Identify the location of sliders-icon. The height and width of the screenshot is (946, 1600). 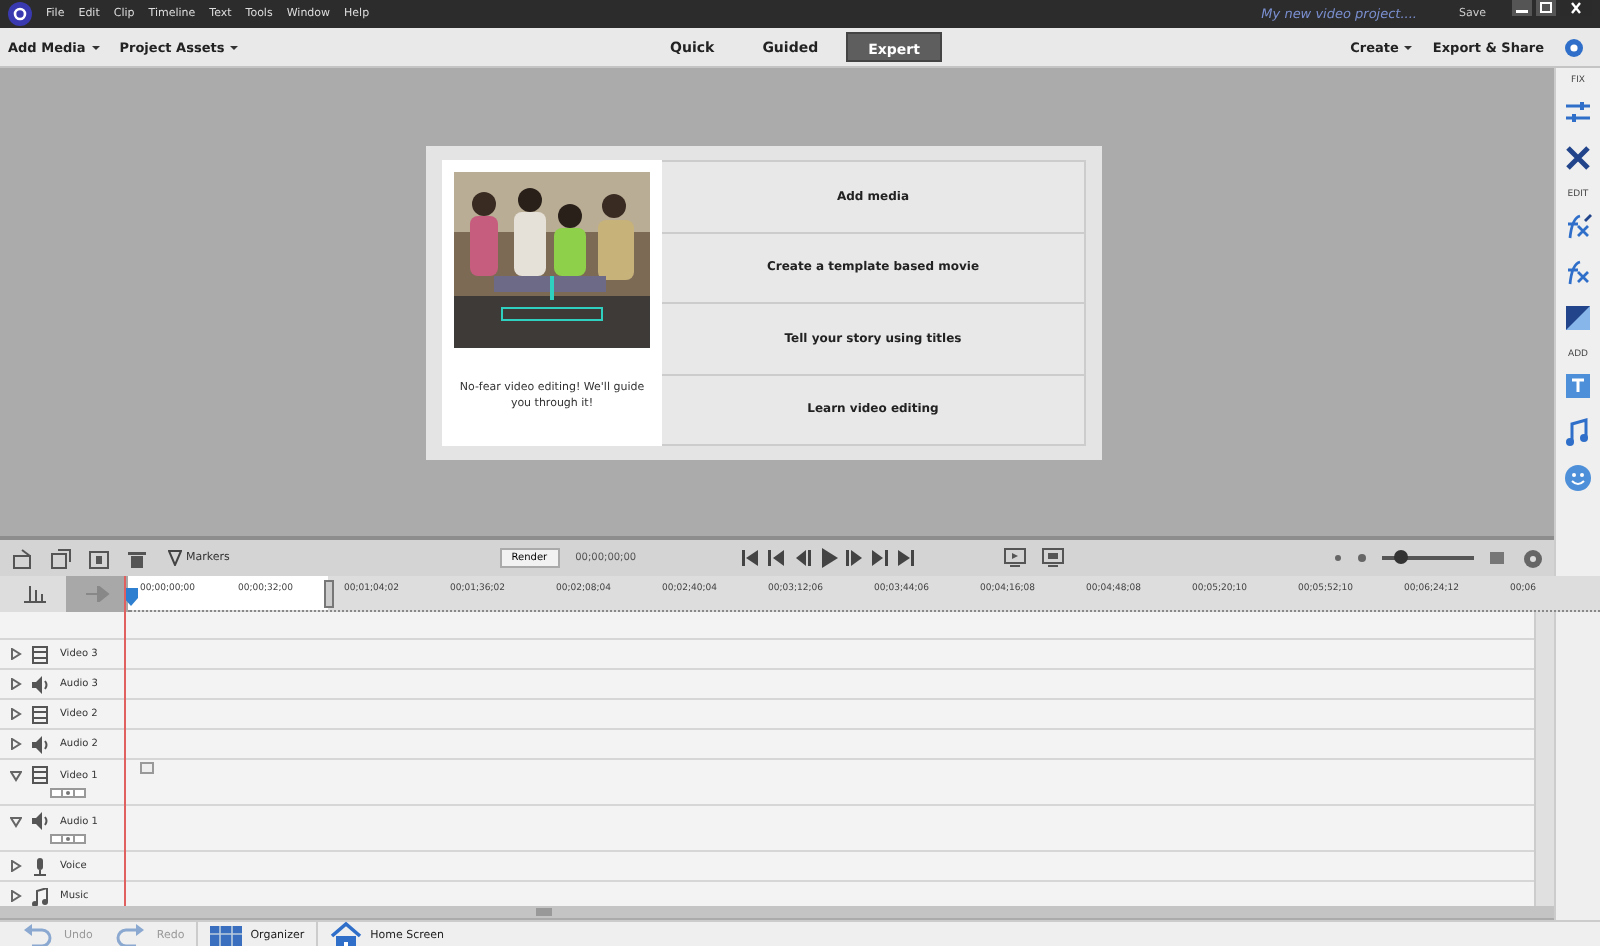
(1578, 112).